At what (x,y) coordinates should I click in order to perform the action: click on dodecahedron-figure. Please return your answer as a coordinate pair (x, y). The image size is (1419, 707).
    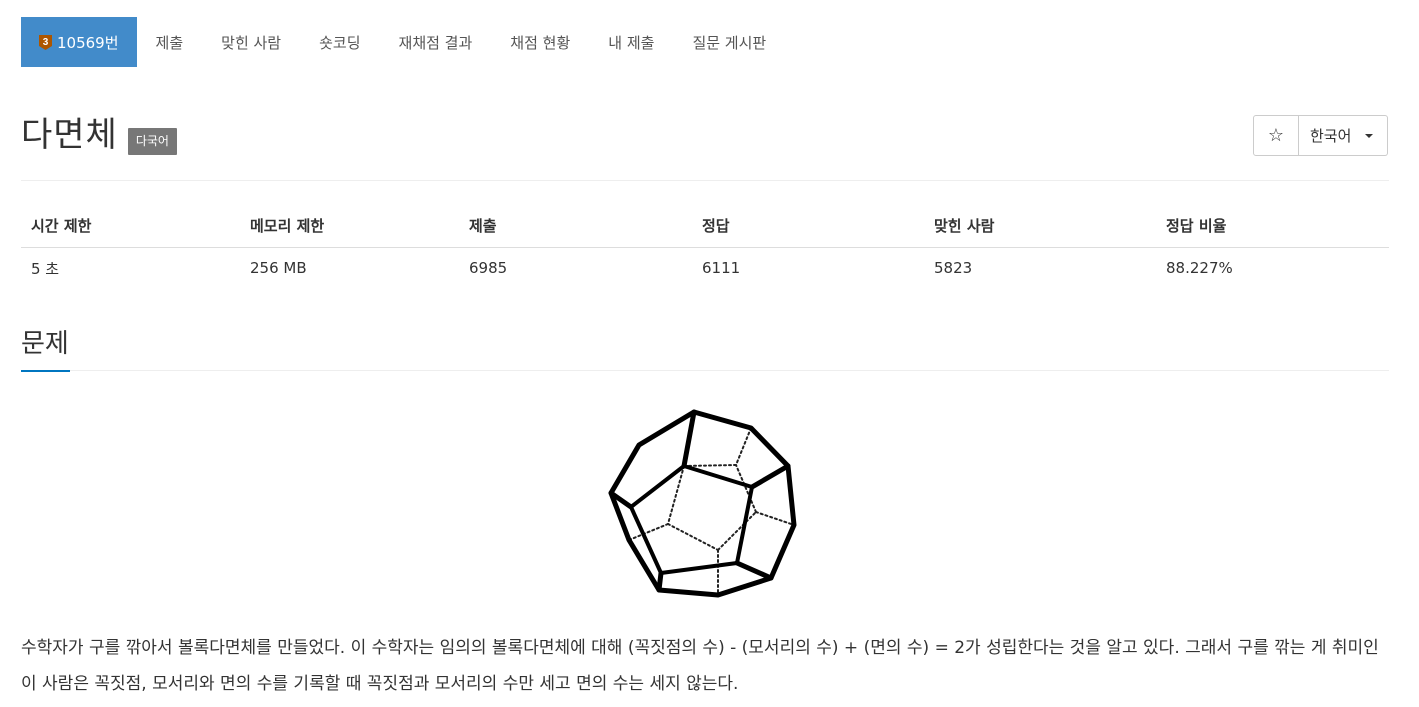
    Looking at the image, I should click on (703, 503).